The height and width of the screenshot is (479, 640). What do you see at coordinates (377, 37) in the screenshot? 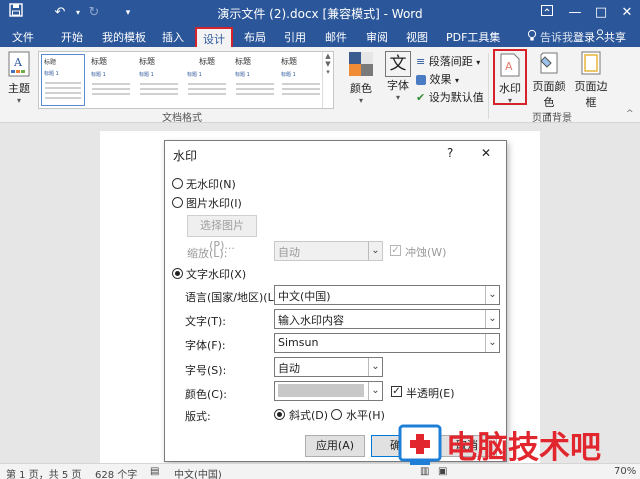
I see `tab-review: 审阅` at bounding box center [377, 37].